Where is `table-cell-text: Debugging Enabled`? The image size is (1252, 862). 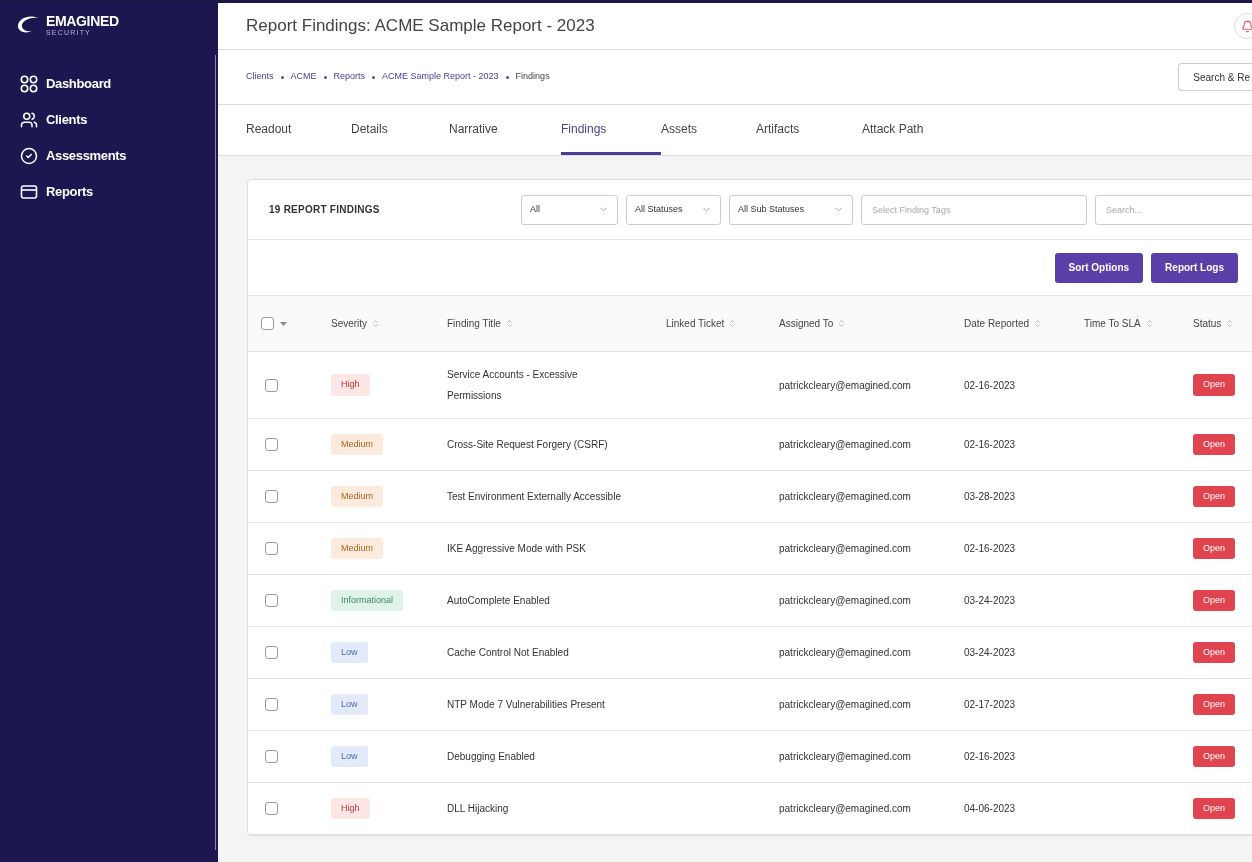
table-cell-text: Debugging Enabled is located at coordinates (491, 757).